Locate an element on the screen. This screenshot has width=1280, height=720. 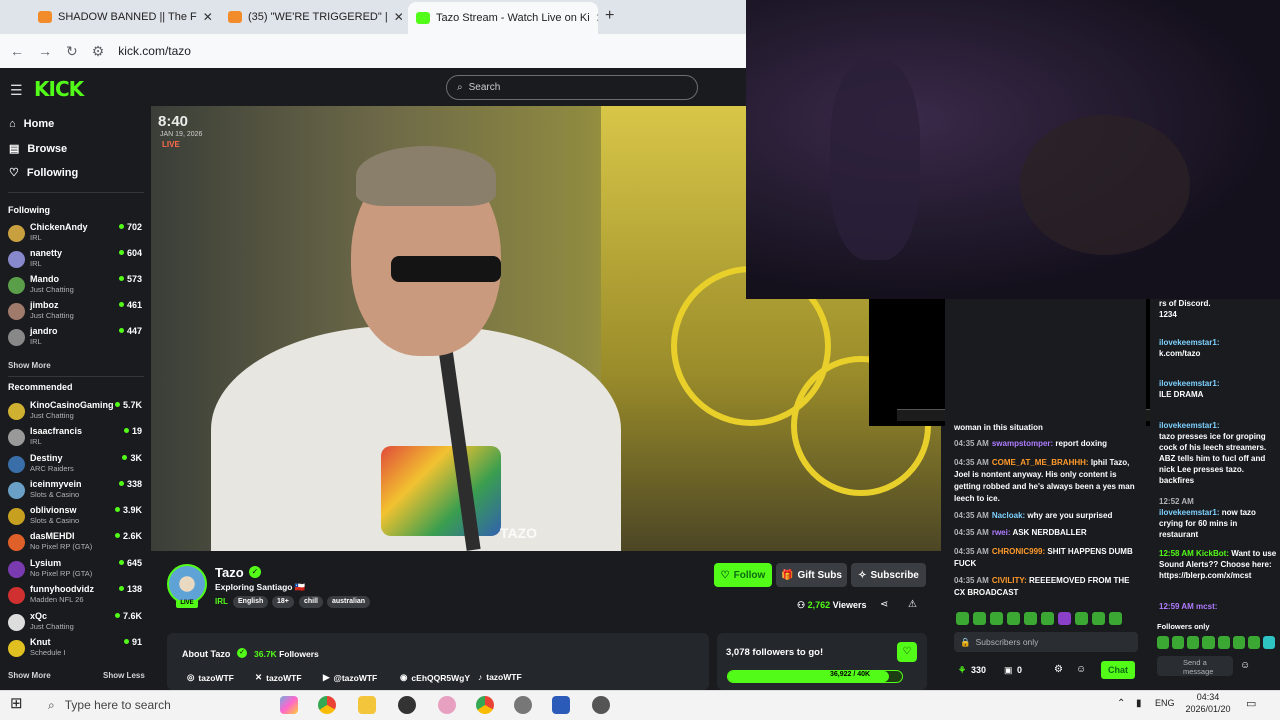
stream-tag: australian is located at coordinates (349, 602).